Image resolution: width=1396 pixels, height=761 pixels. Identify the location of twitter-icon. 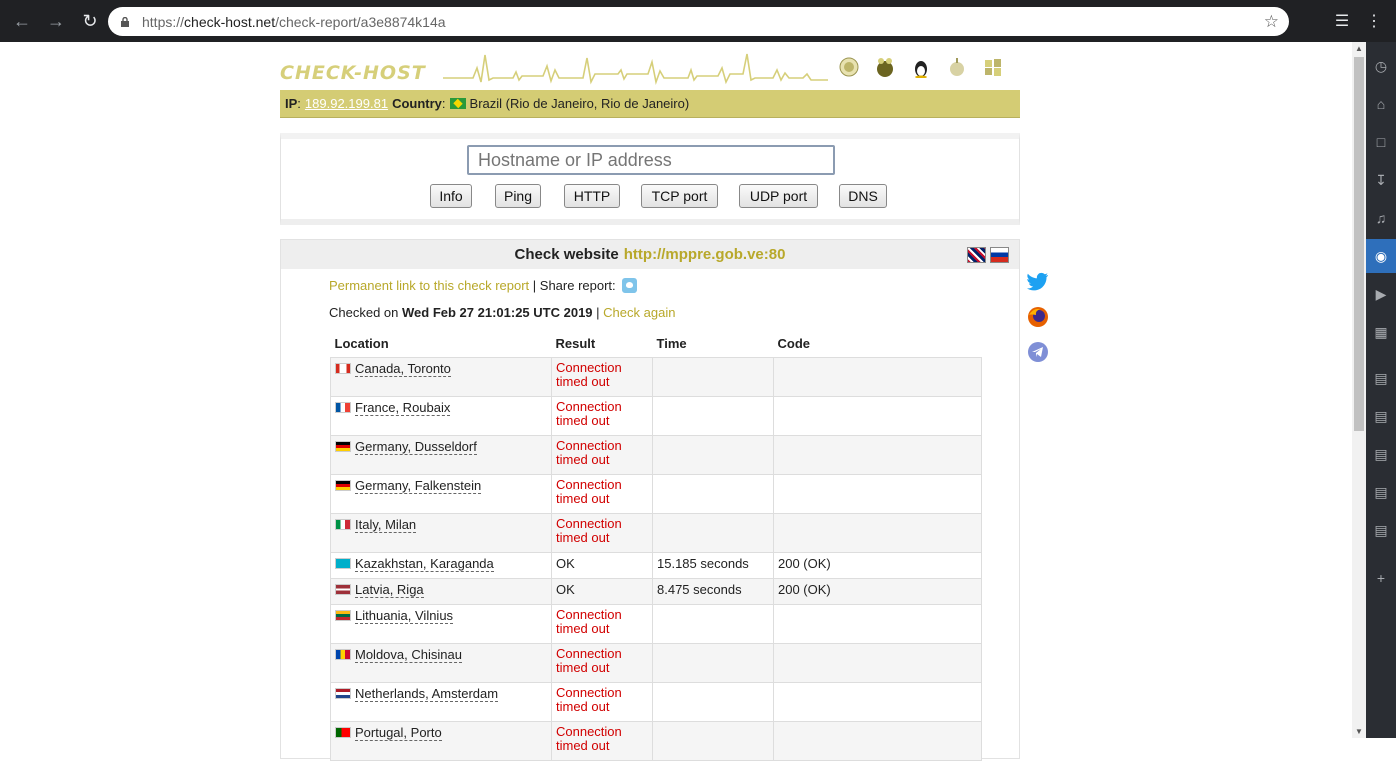
(1038, 282).